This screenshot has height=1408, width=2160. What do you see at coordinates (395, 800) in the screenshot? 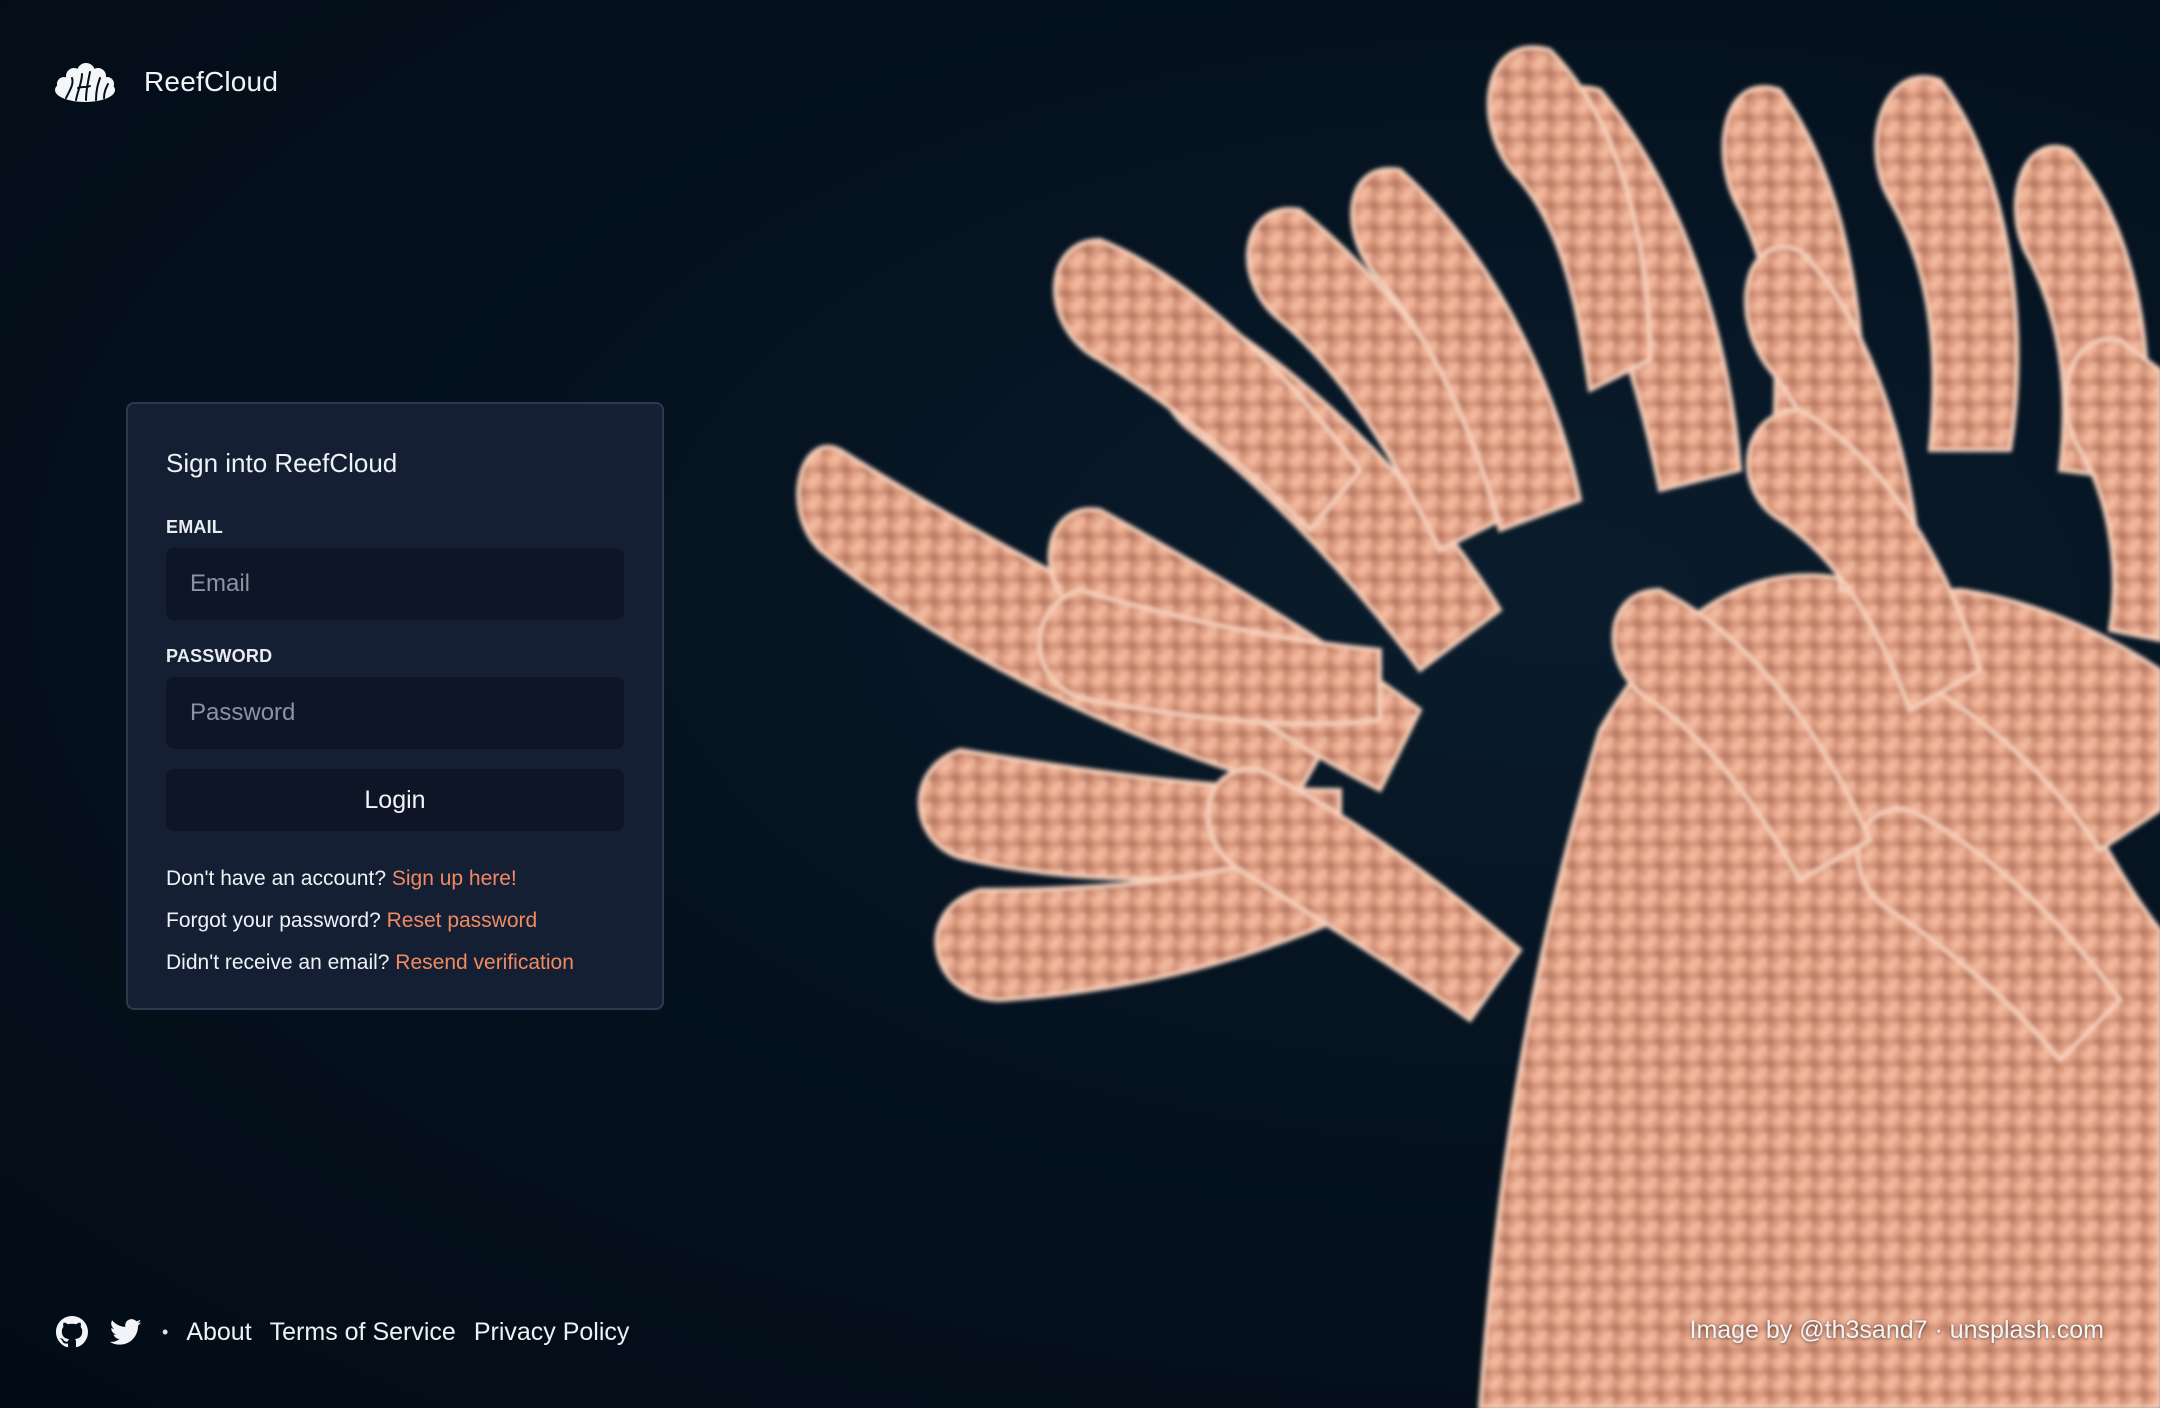
I see `login-button: Login` at bounding box center [395, 800].